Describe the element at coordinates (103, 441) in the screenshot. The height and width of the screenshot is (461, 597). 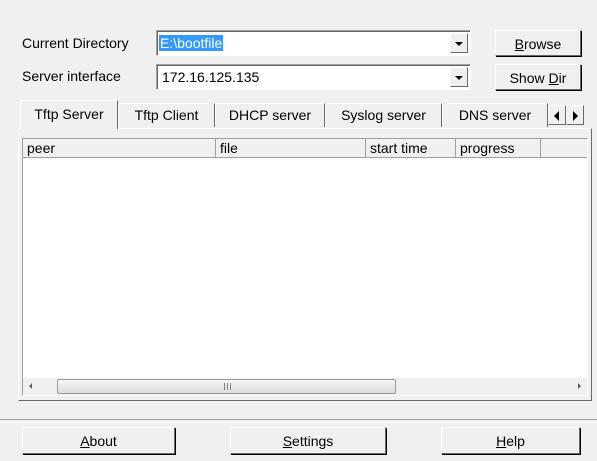
I see `about-label-suffix: bout` at that location.